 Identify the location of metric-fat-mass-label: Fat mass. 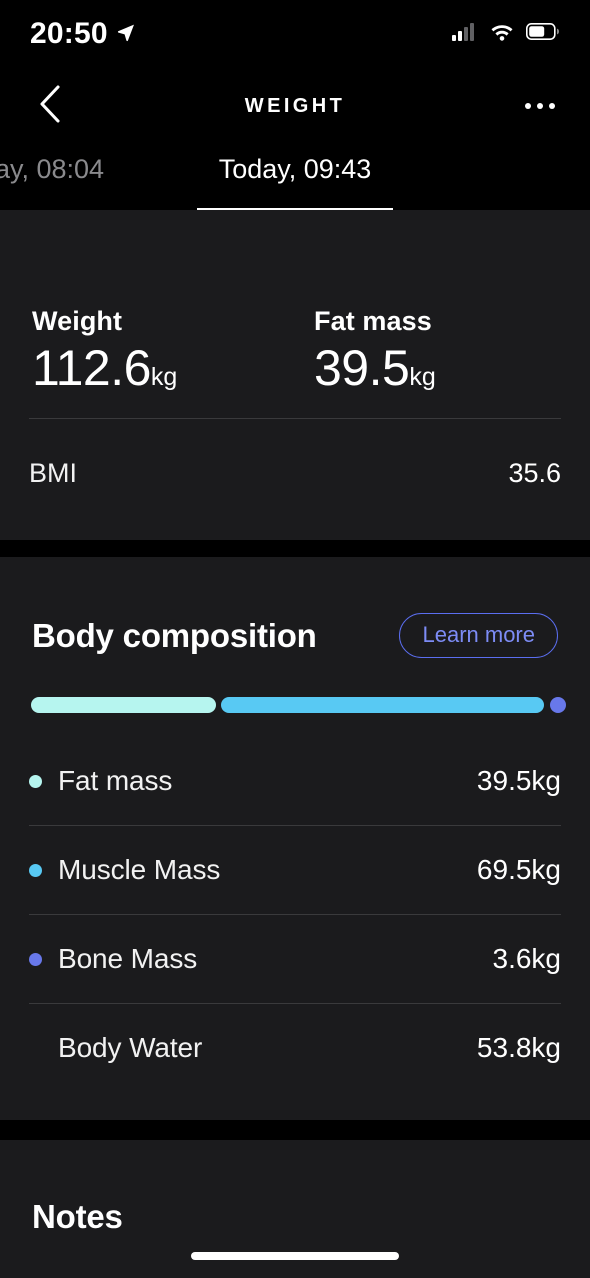
(373, 321).